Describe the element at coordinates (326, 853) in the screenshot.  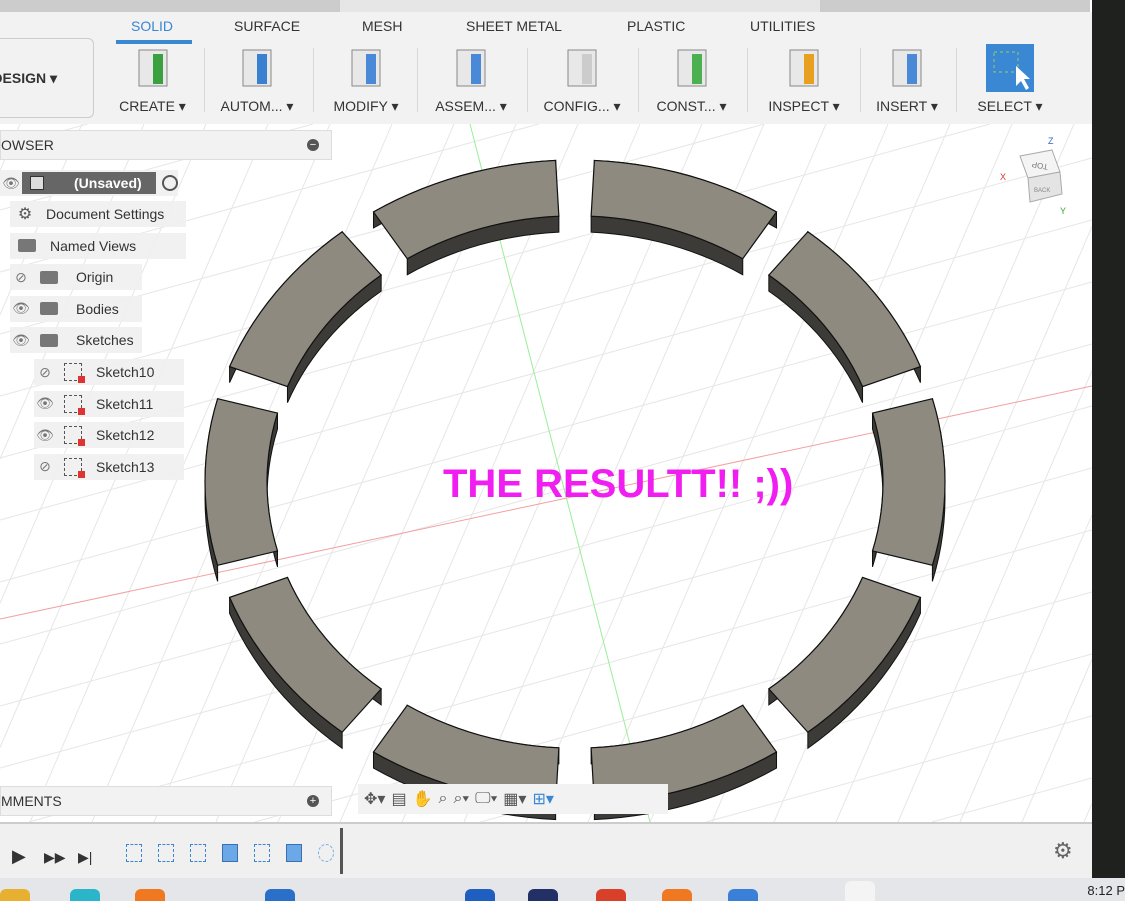
I see `timeline-pattern-feature` at that location.